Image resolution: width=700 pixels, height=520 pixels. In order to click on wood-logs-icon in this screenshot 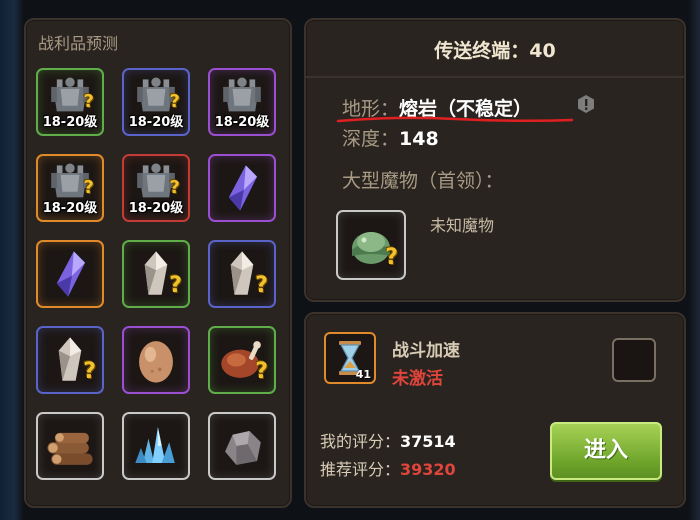, I will do `click(70, 448)`.